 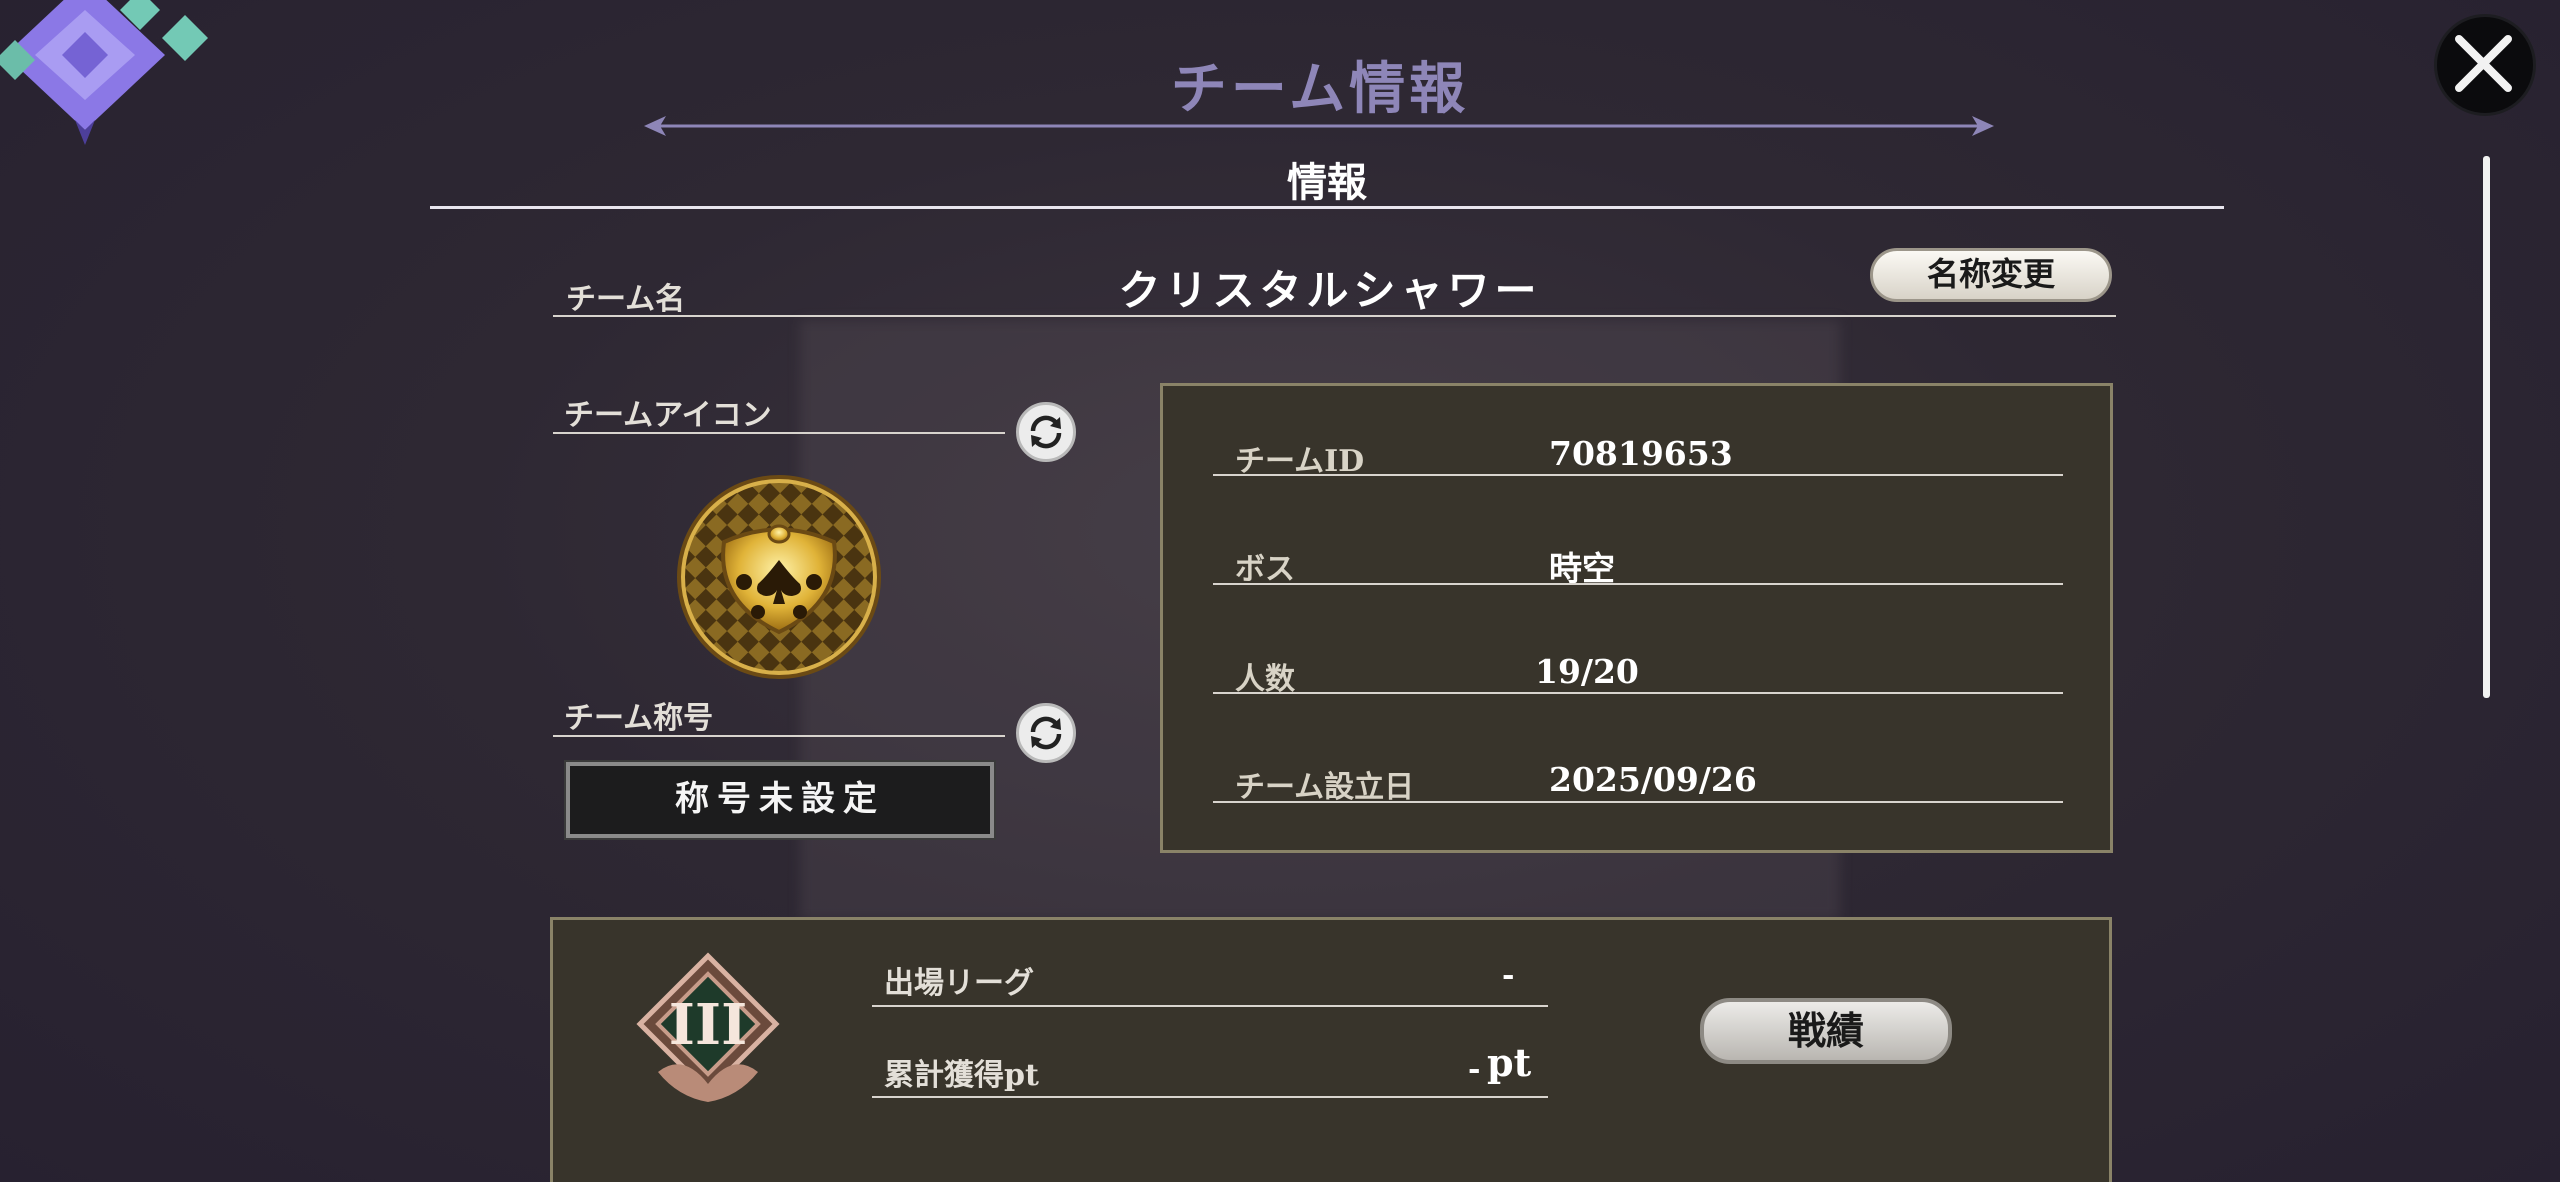 I want to click on league-value: -, so click(x=1508, y=975).